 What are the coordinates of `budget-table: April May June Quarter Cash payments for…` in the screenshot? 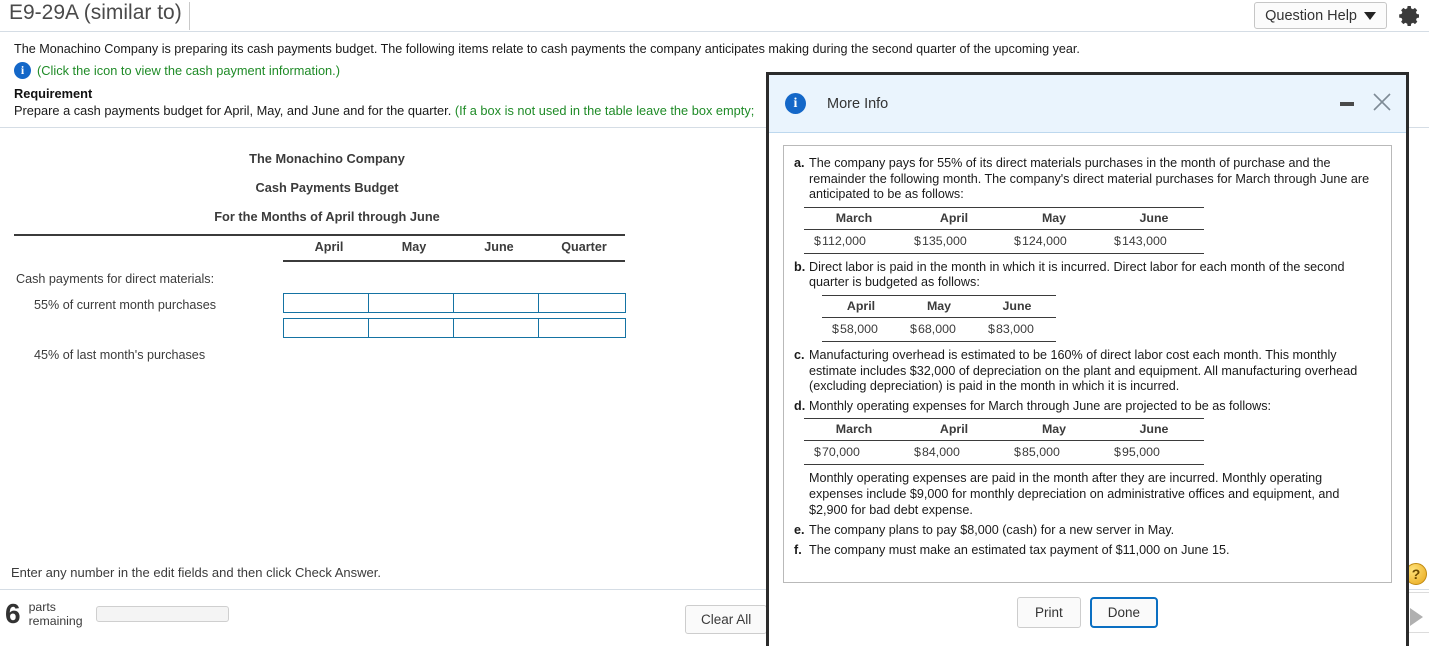 It's located at (320, 298).